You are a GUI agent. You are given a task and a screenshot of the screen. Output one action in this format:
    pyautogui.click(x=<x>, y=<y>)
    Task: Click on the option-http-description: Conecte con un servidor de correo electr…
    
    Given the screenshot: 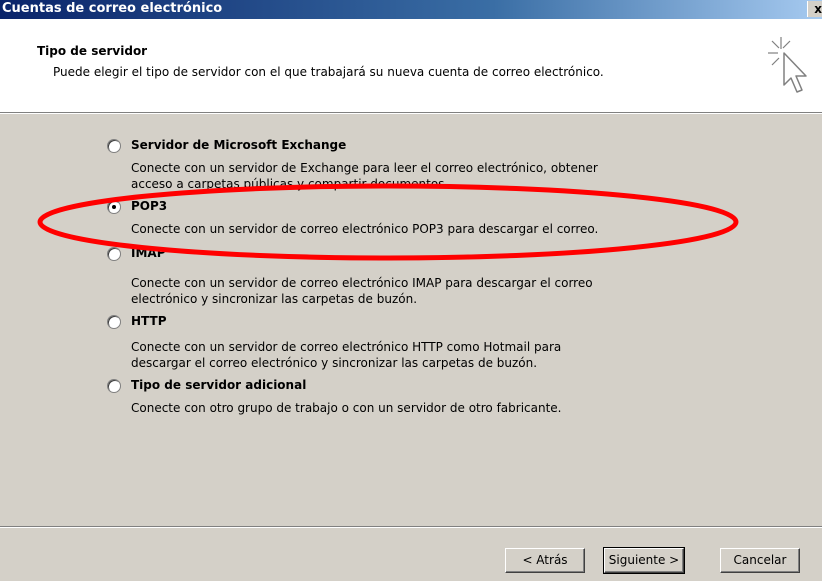 What is the action you would take?
    pyautogui.click(x=346, y=355)
    